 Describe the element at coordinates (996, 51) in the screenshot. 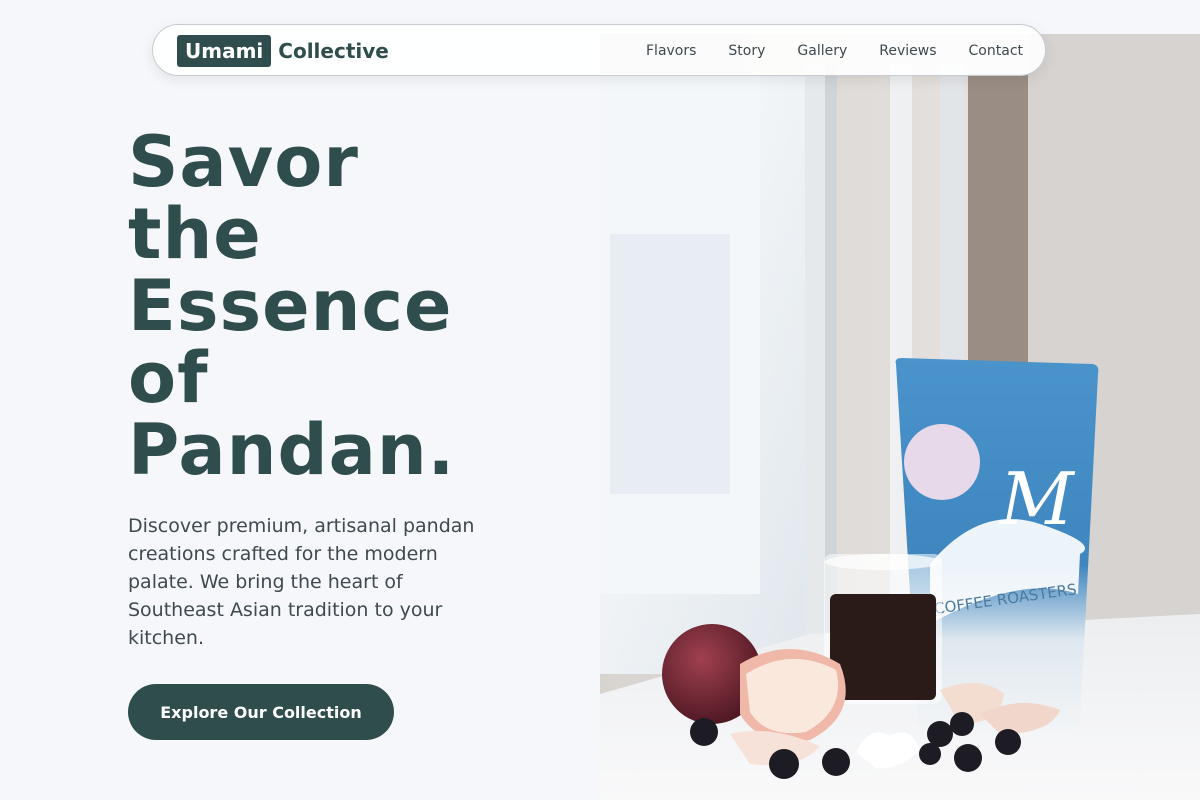

I see `nav-link-contact: Contact` at that location.